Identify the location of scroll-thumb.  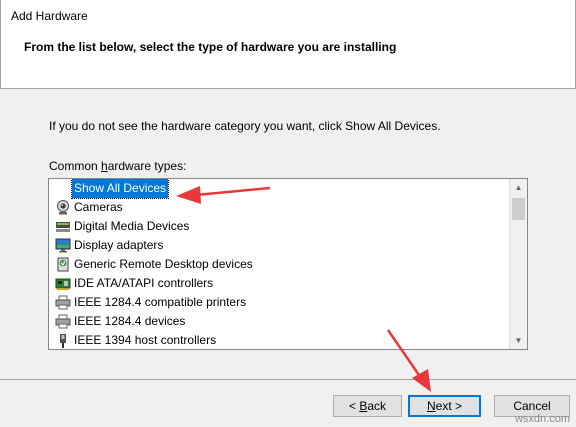
(518, 209).